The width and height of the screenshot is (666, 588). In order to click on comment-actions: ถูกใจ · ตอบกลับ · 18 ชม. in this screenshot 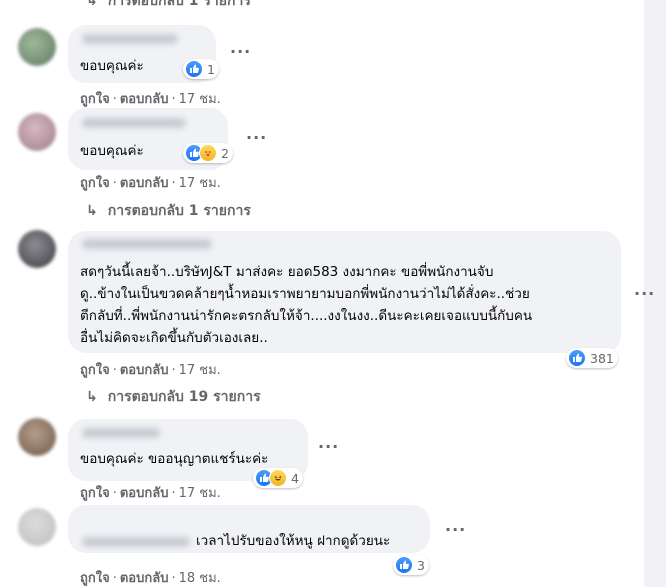, I will do `click(150, 577)`.